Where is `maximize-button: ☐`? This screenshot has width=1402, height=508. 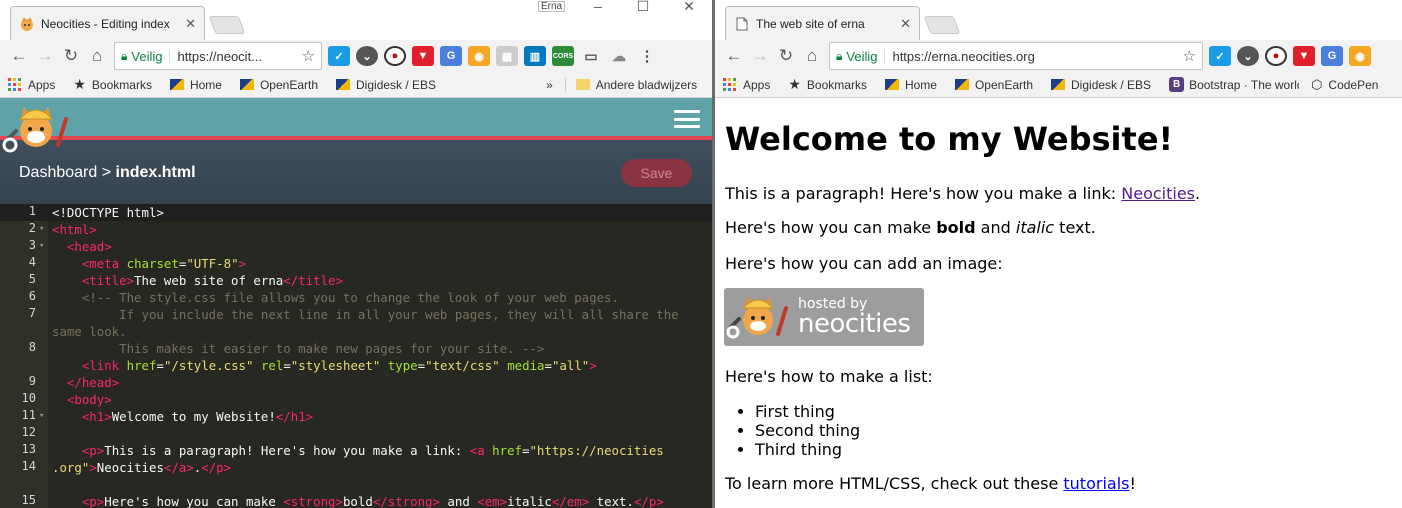 maximize-button: ☐ is located at coordinates (643, 6).